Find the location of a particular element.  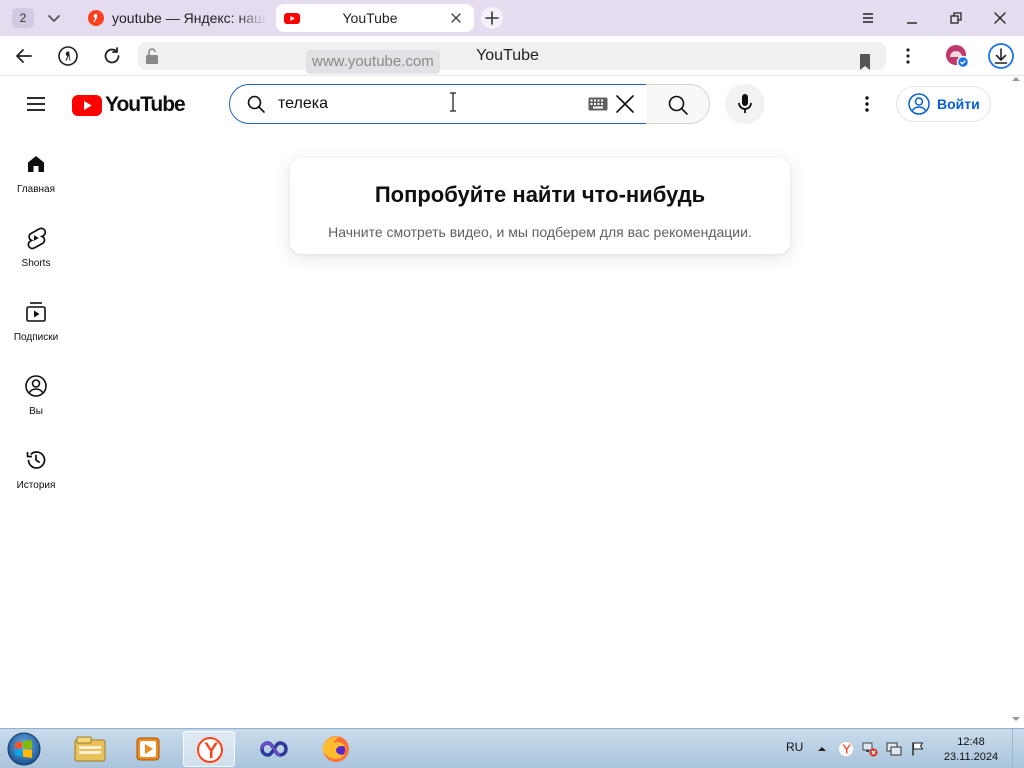

search-button is located at coordinates (678, 104).